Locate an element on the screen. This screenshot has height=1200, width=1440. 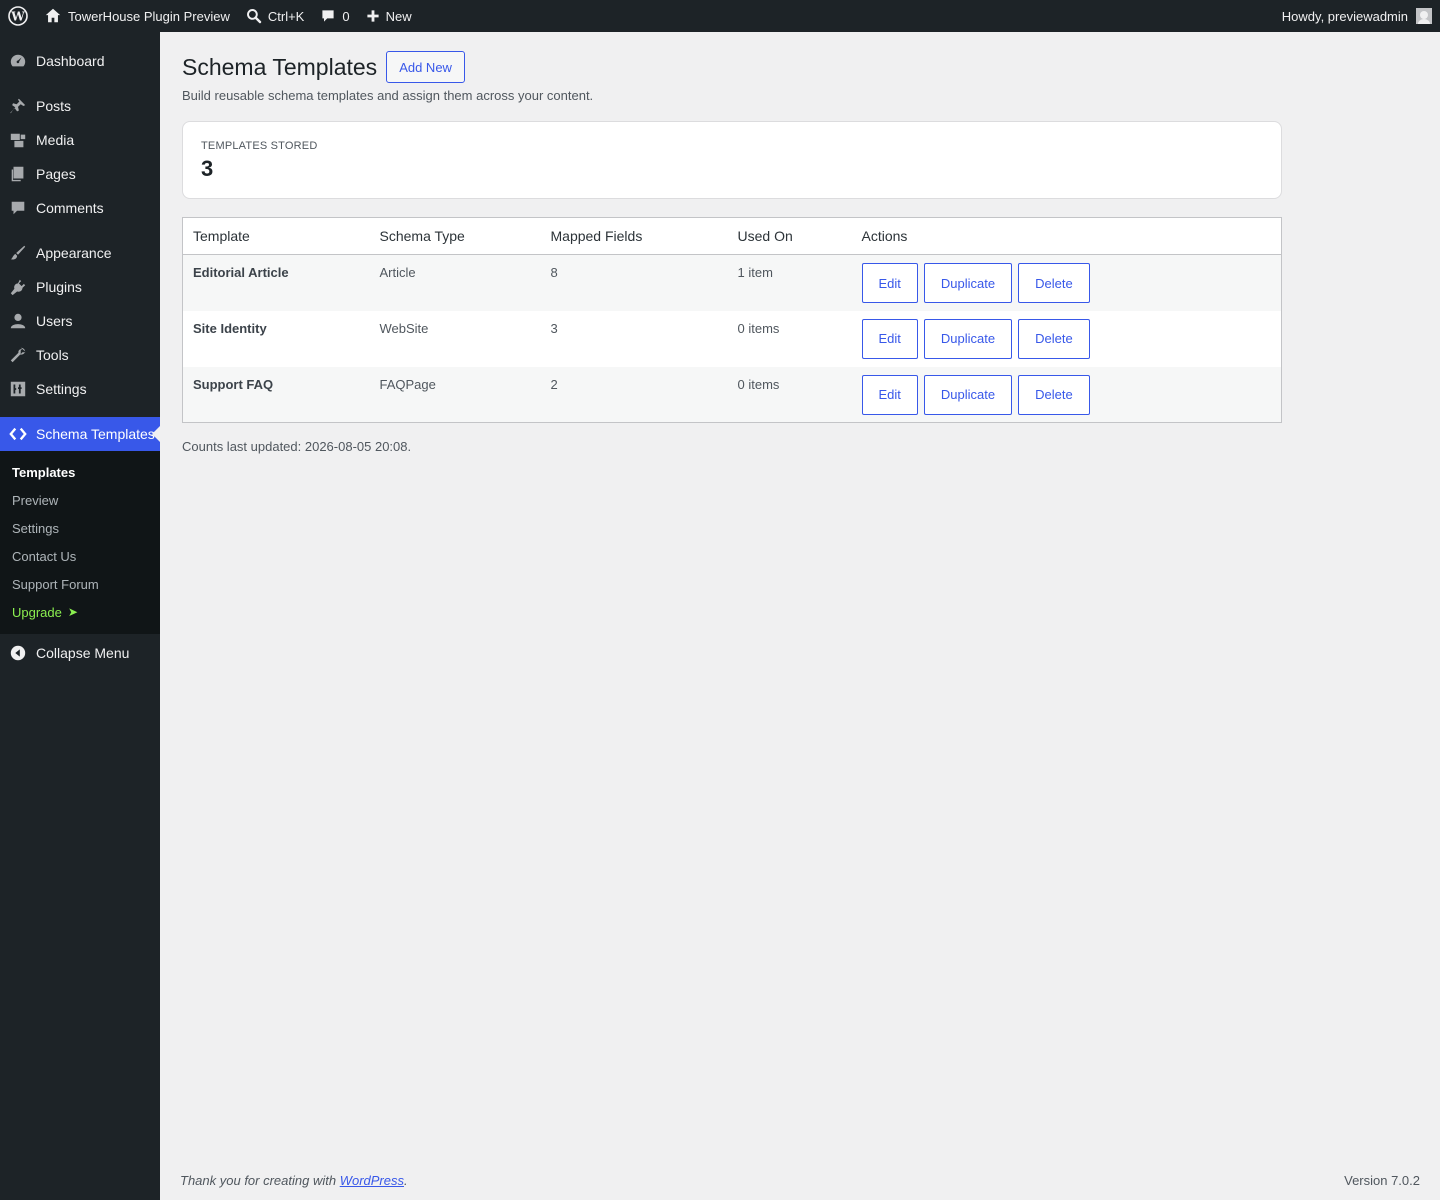
comments-link: 0 is located at coordinates (334, 16).